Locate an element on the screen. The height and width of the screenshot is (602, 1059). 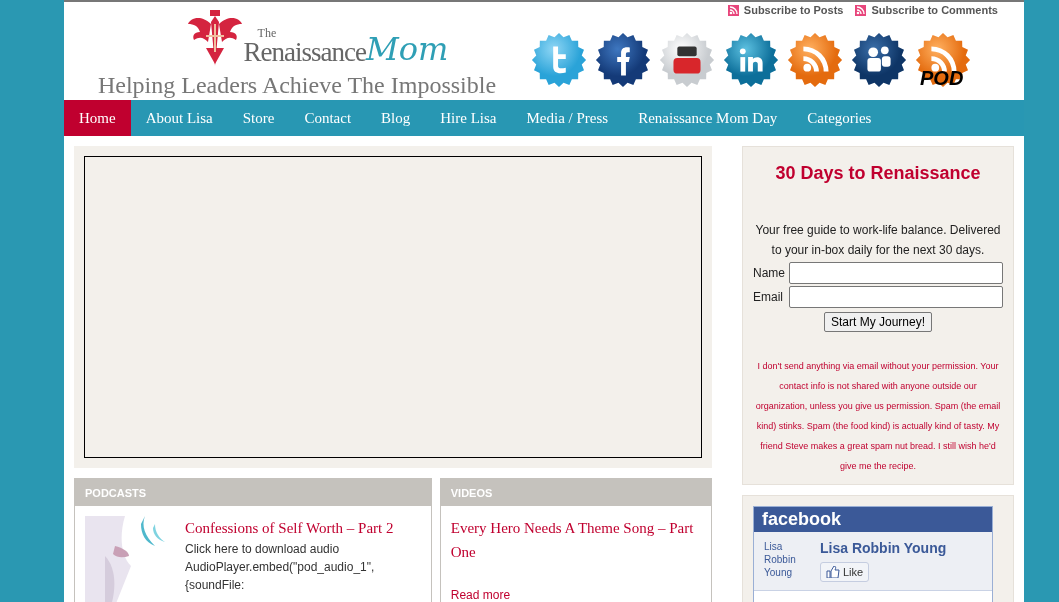
page-name-link: Lisa Robbin Young is located at coordinates (883, 548).